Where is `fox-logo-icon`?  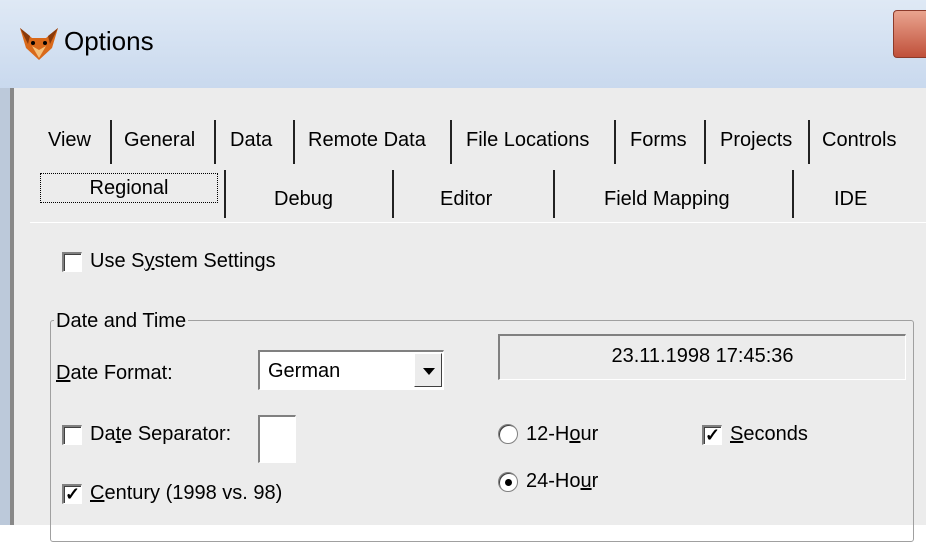
fox-logo-icon is located at coordinates (39, 44).